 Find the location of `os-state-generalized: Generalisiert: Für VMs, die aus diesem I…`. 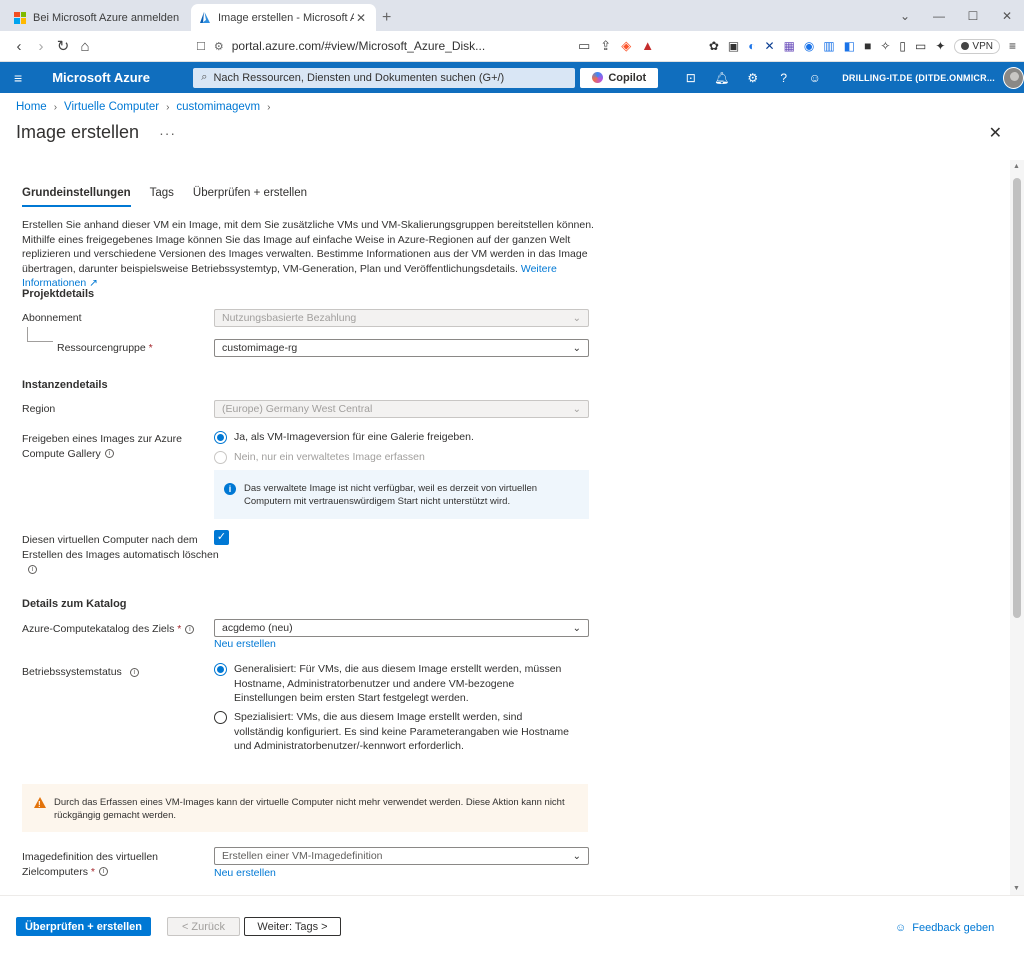

os-state-generalized: Generalisiert: Für VMs, die aus diesem I… is located at coordinates (394, 684).